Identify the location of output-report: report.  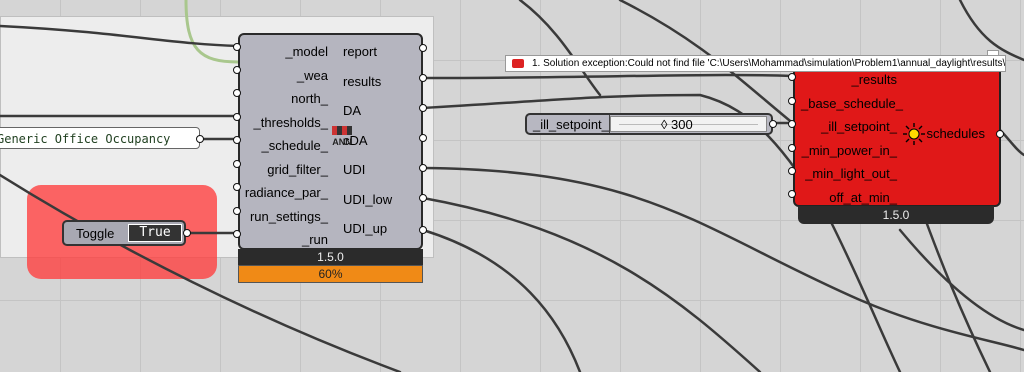
(375, 52).